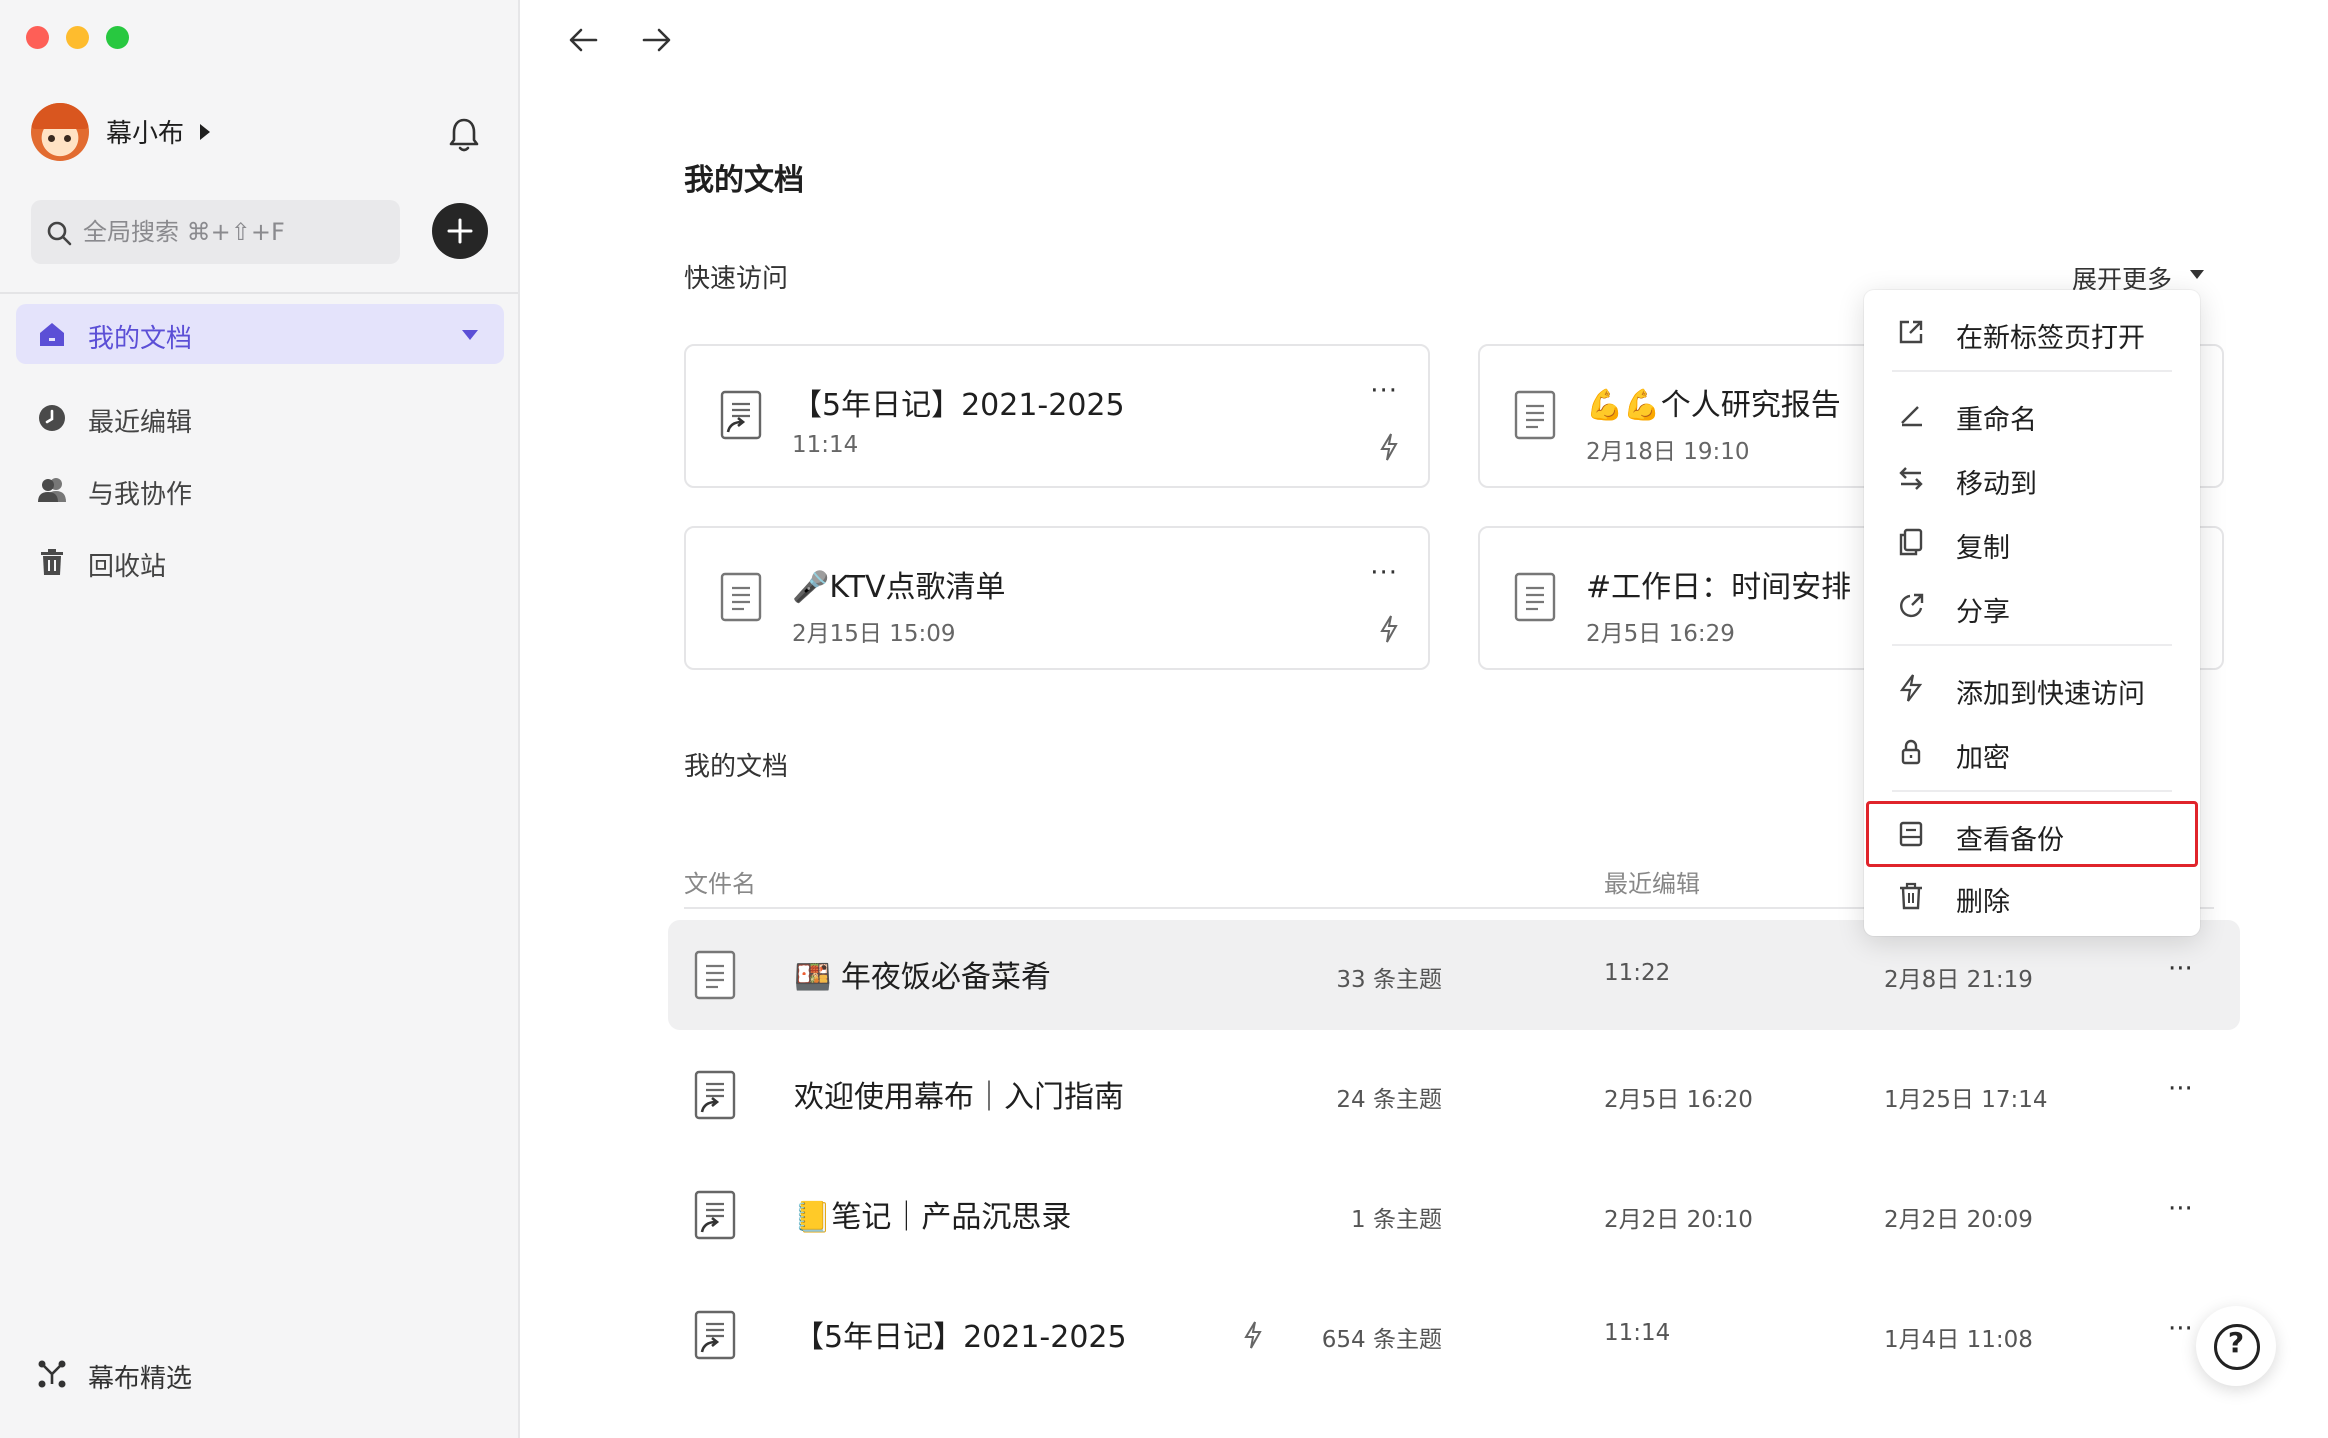  What do you see at coordinates (1678, 1100) in the screenshot?
I see `edited-time: 2月5日 16:20` at bounding box center [1678, 1100].